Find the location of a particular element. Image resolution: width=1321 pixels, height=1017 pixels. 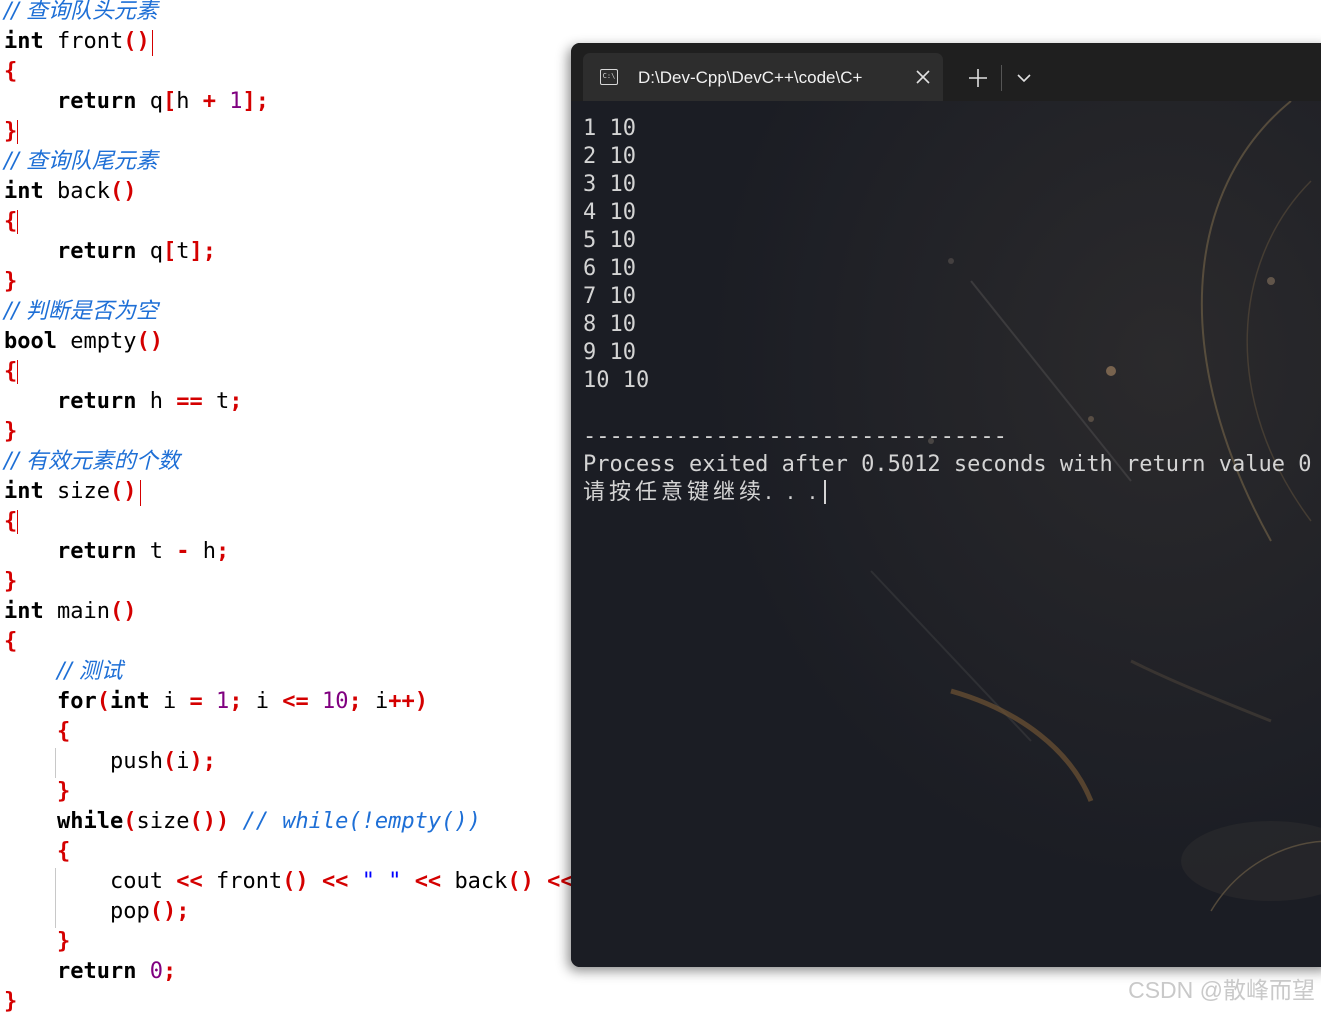

code-line: return t - h; is located at coordinates (116, 552).